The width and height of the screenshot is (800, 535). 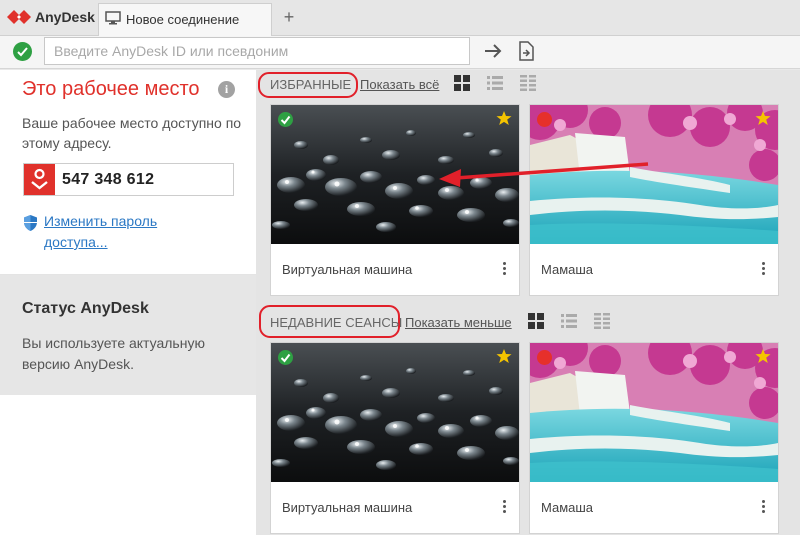 I want to click on favorite-card-virtual-machine: Виртуальная машина, so click(x=395, y=200).